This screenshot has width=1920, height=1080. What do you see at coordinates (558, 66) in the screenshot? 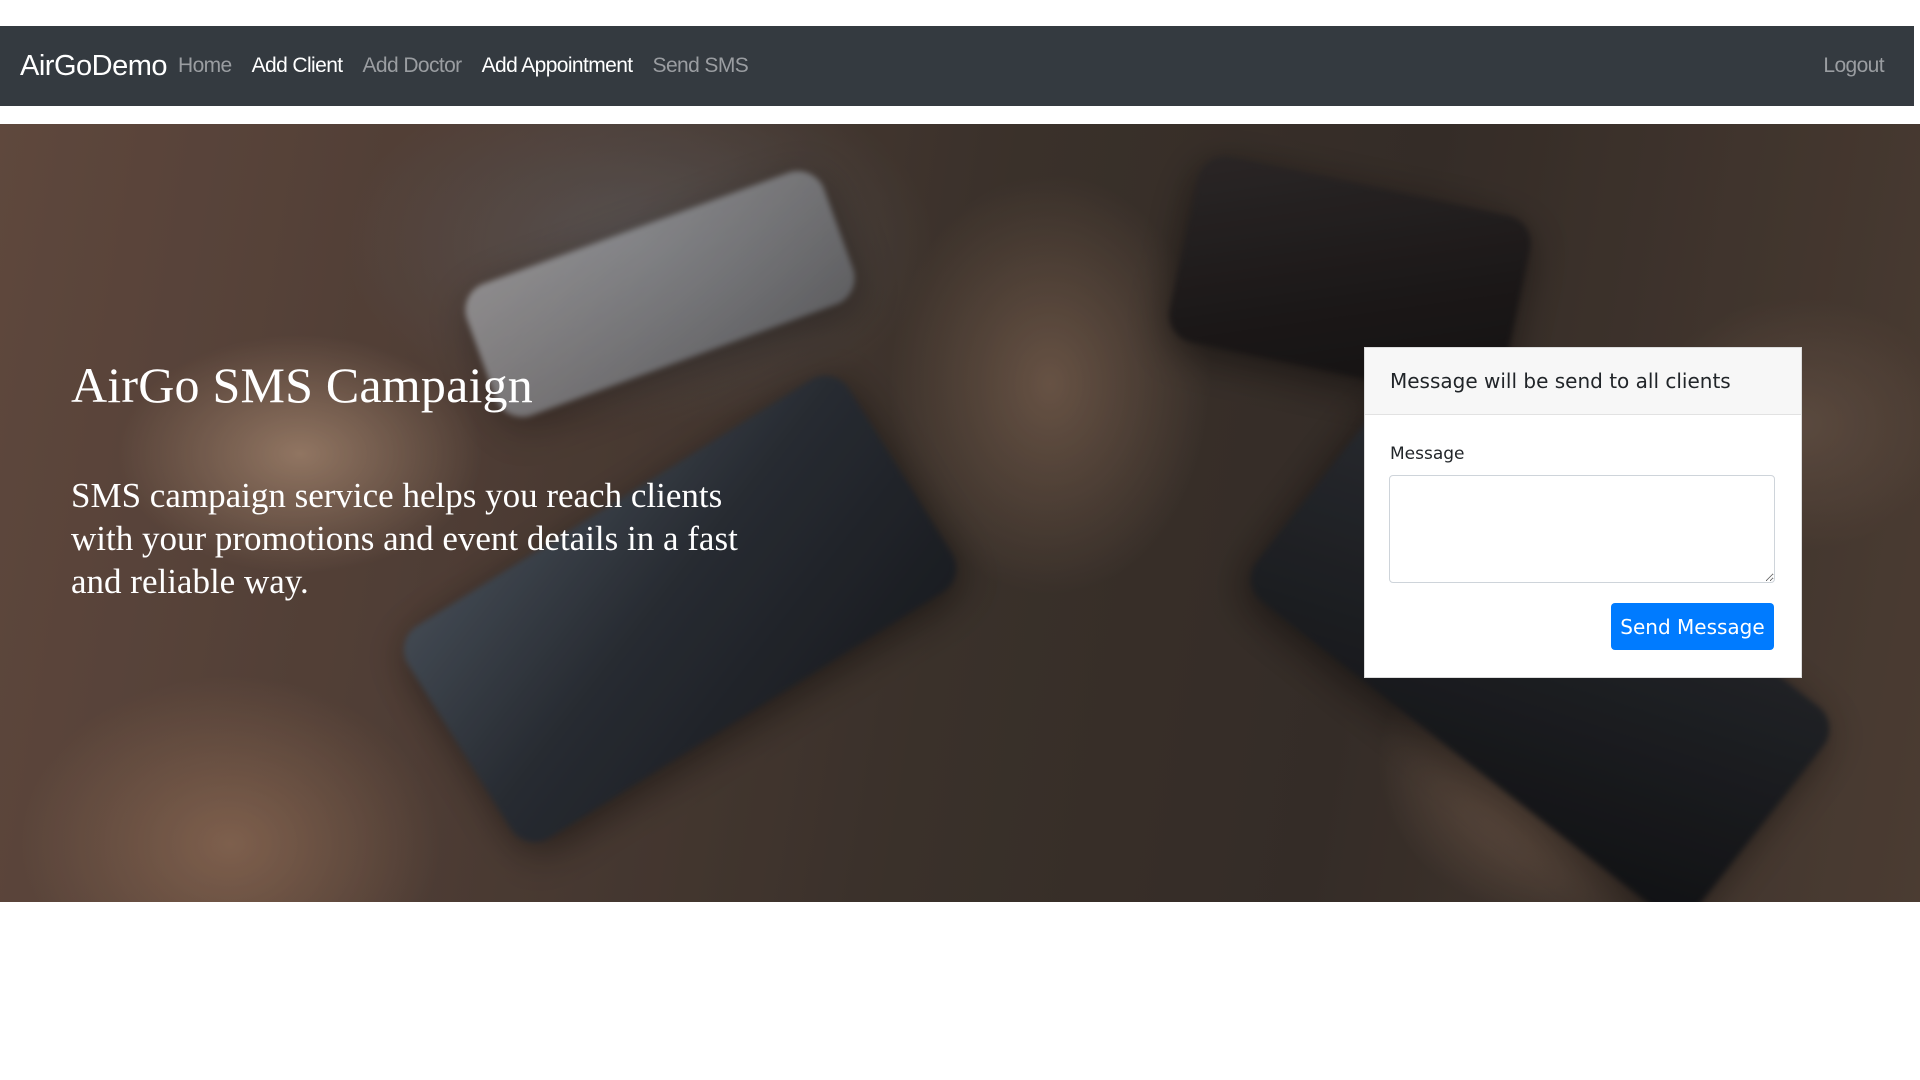
I see `nav-add-appointment: Add Appointment` at bounding box center [558, 66].